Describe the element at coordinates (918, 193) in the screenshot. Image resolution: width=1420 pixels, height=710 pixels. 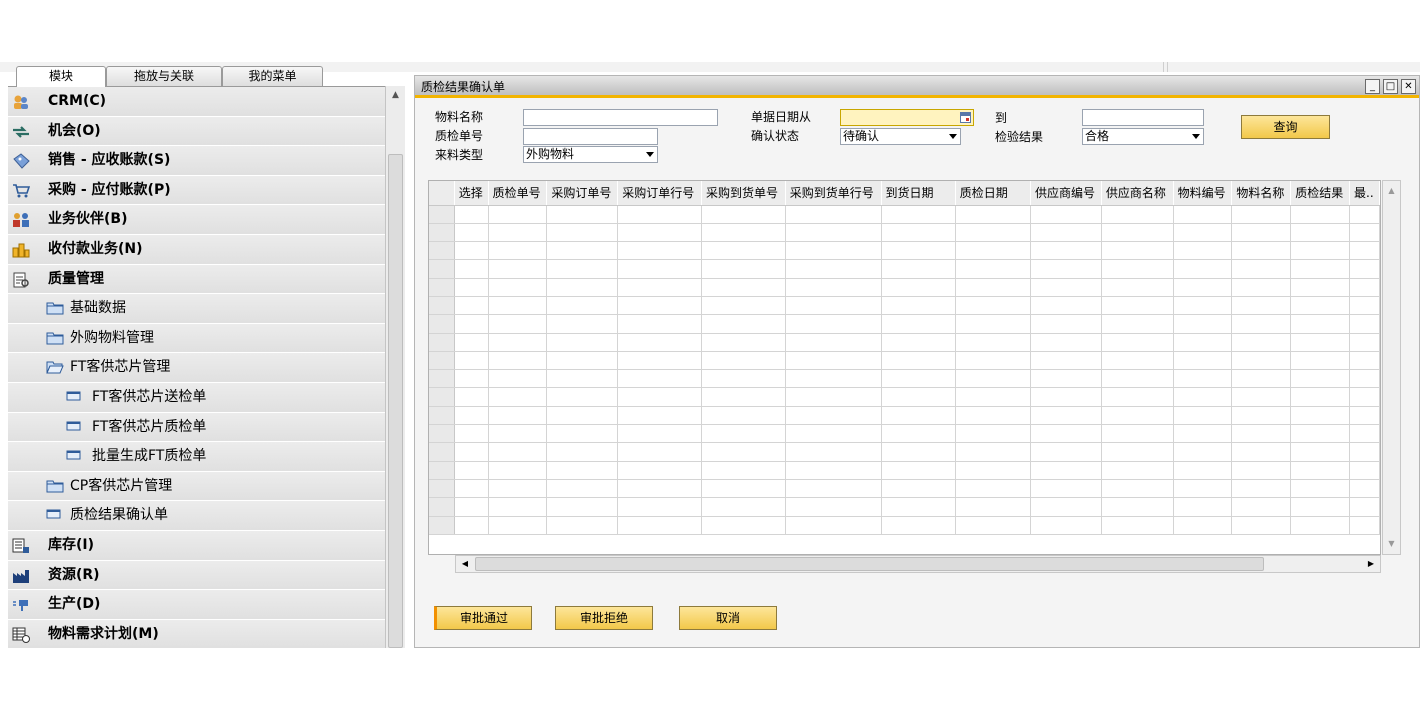
I see `column-header: 到货日期` at that location.